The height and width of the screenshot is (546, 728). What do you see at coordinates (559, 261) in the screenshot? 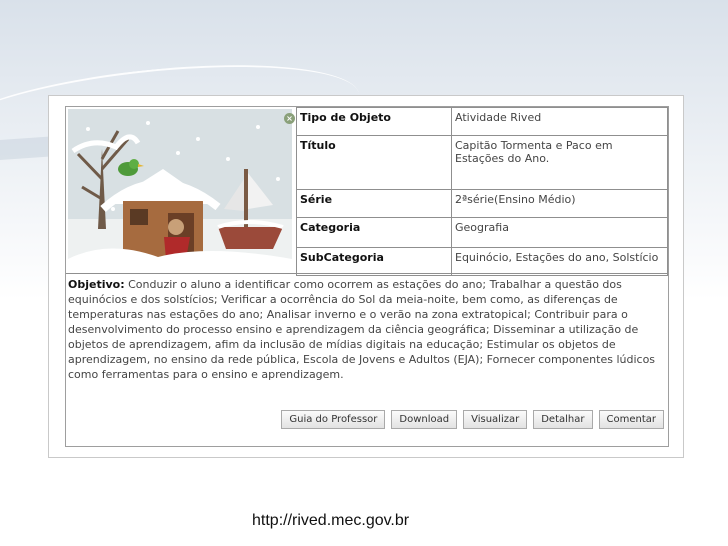
I see `field-value: Equinócio, Estações do ano, Solstício` at bounding box center [559, 261].